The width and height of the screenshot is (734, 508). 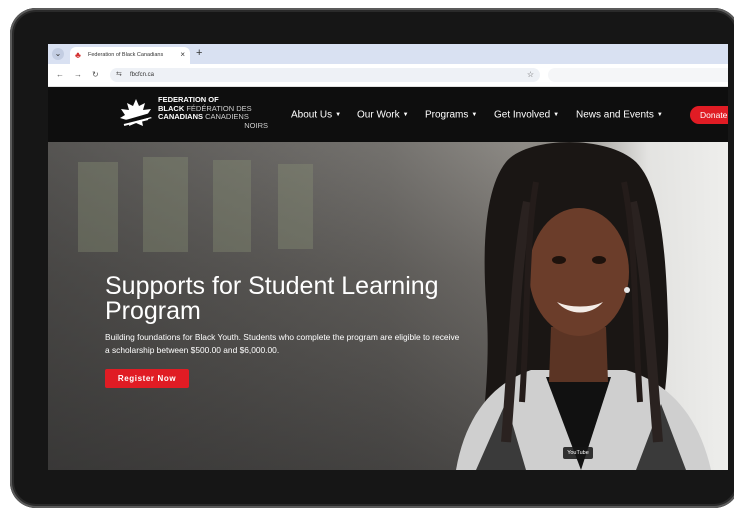 I want to click on hero-title: Supports for Student Learning Program, so click(x=272, y=298).